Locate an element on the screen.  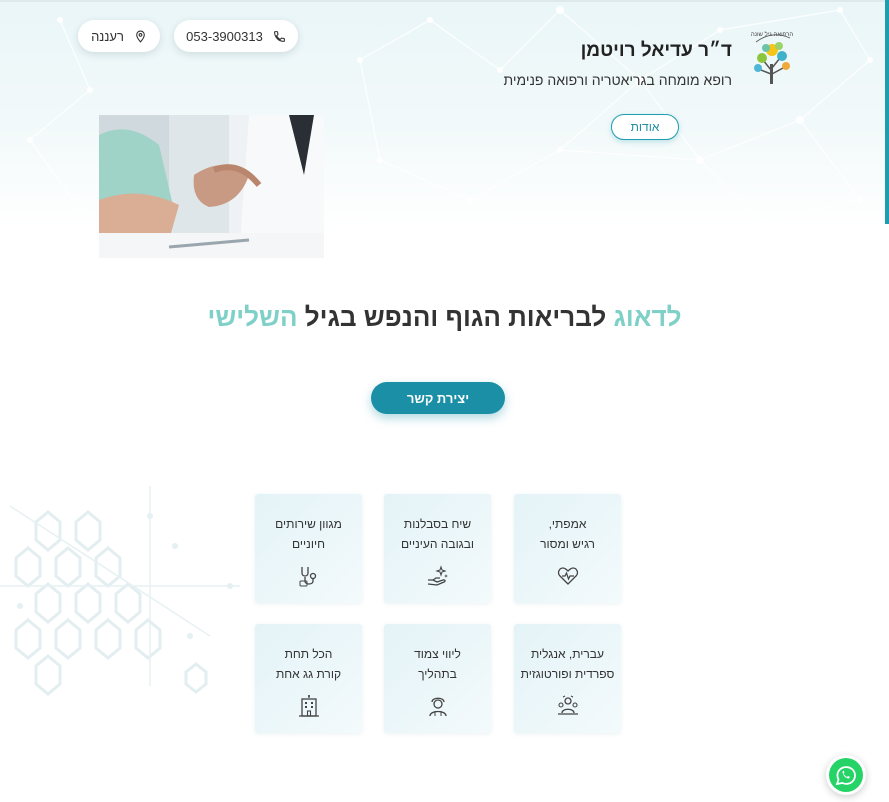
phone-pill: 053-3900313 is located at coordinates (236, 36).